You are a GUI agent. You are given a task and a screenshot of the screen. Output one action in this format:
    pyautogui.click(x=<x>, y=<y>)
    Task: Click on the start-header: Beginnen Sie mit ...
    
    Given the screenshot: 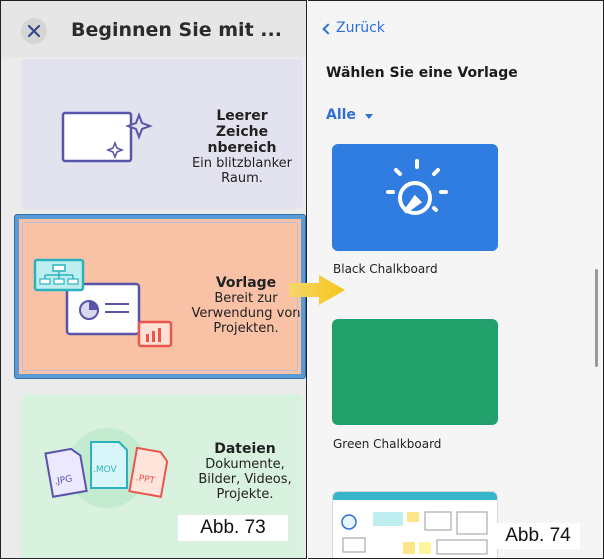 What is the action you would take?
    pyautogui.click(x=153, y=29)
    